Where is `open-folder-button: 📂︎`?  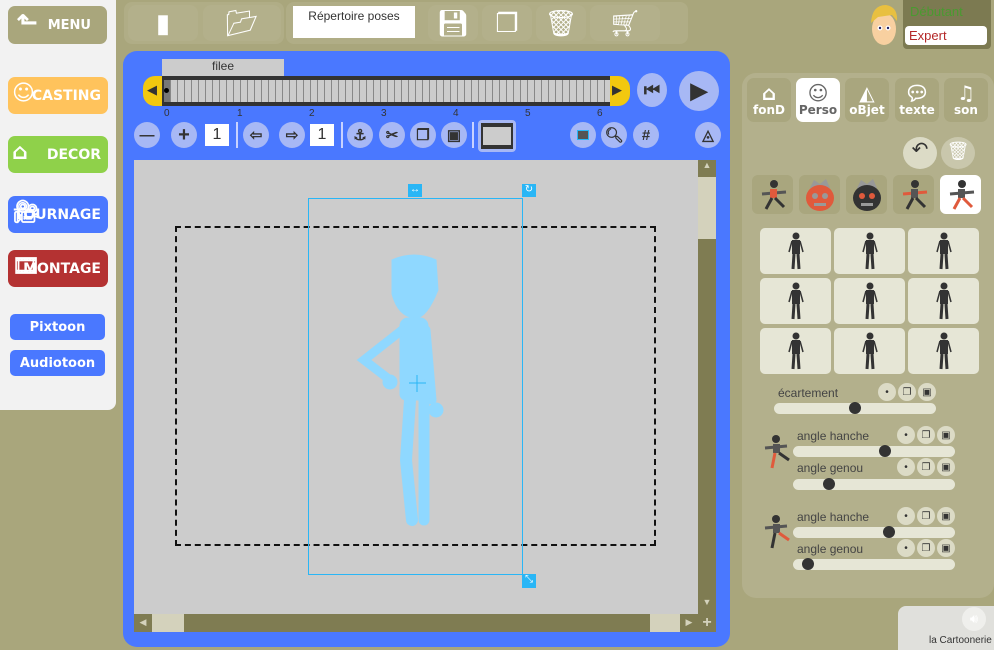 open-folder-button: 📂︎ is located at coordinates (242, 23).